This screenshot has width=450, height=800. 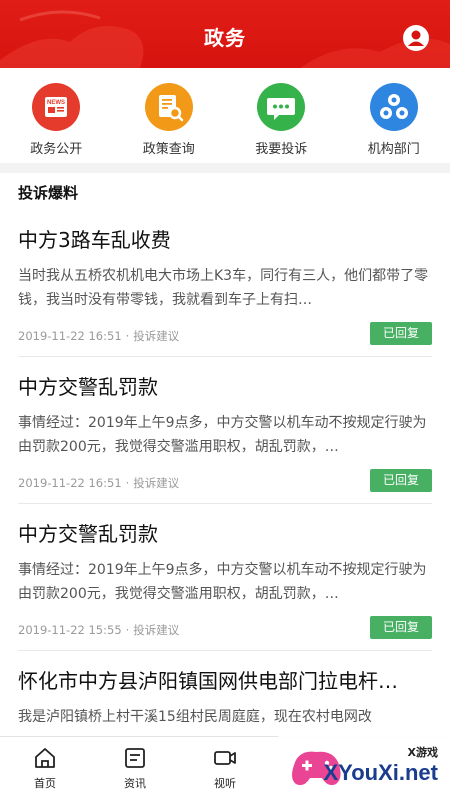 I want to click on page-title: 政务, so click(x=225, y=38).